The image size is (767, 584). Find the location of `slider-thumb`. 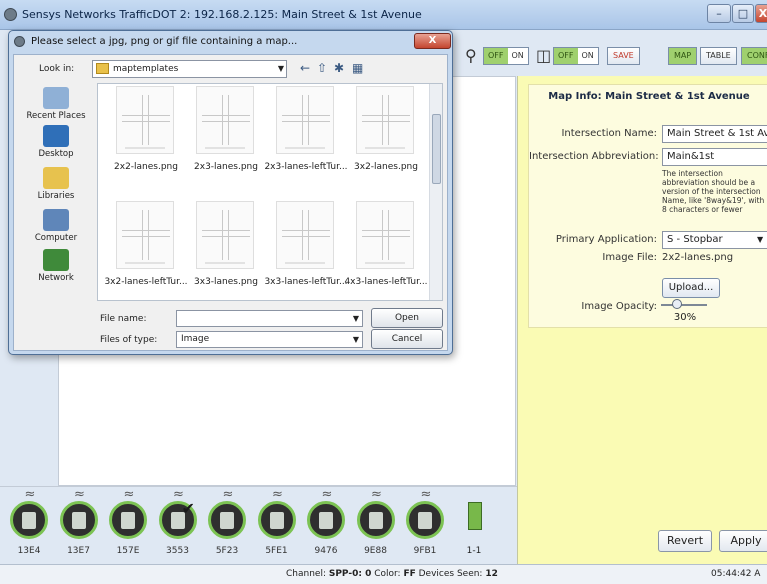

slider-thumb is located at coordinates (676, 304).